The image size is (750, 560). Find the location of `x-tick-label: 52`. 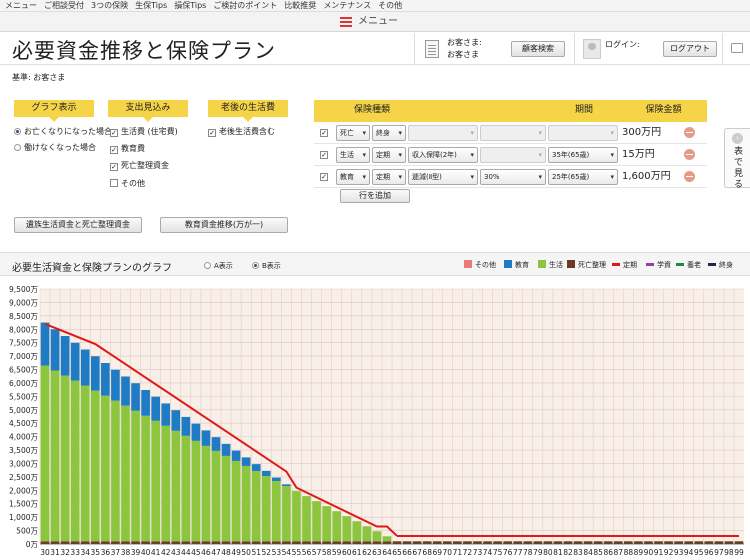

x-tick-label: 52 is located at coordinates (267, 552).